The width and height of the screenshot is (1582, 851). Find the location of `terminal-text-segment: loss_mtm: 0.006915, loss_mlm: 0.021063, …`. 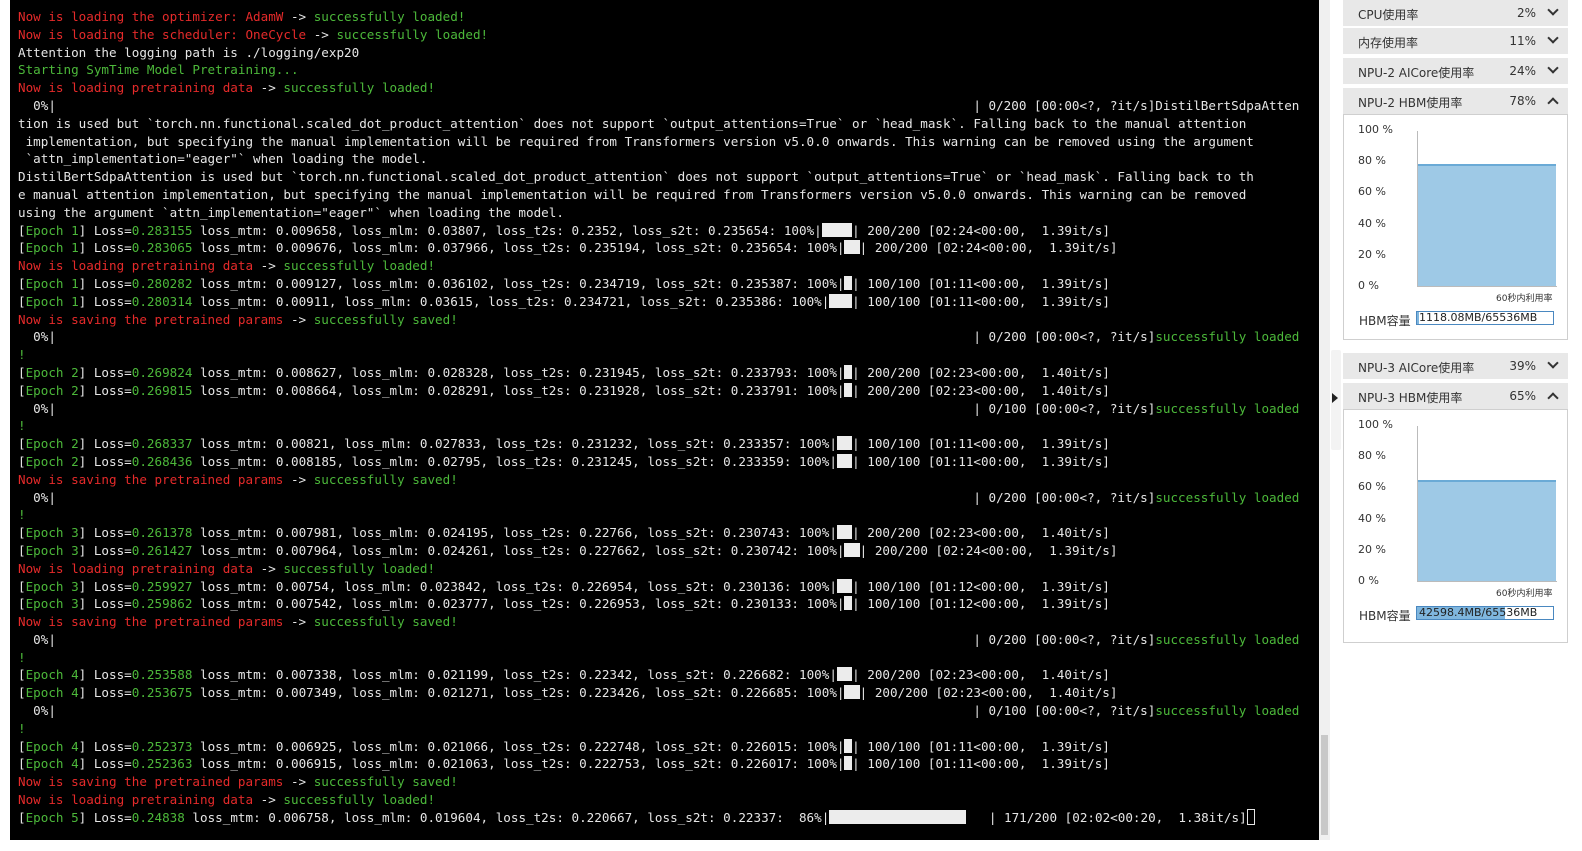

terminal-text-segment: loss_mtm: 0.006915, loss_mlm: 0.021063, … is located at coordinates (518, 764).